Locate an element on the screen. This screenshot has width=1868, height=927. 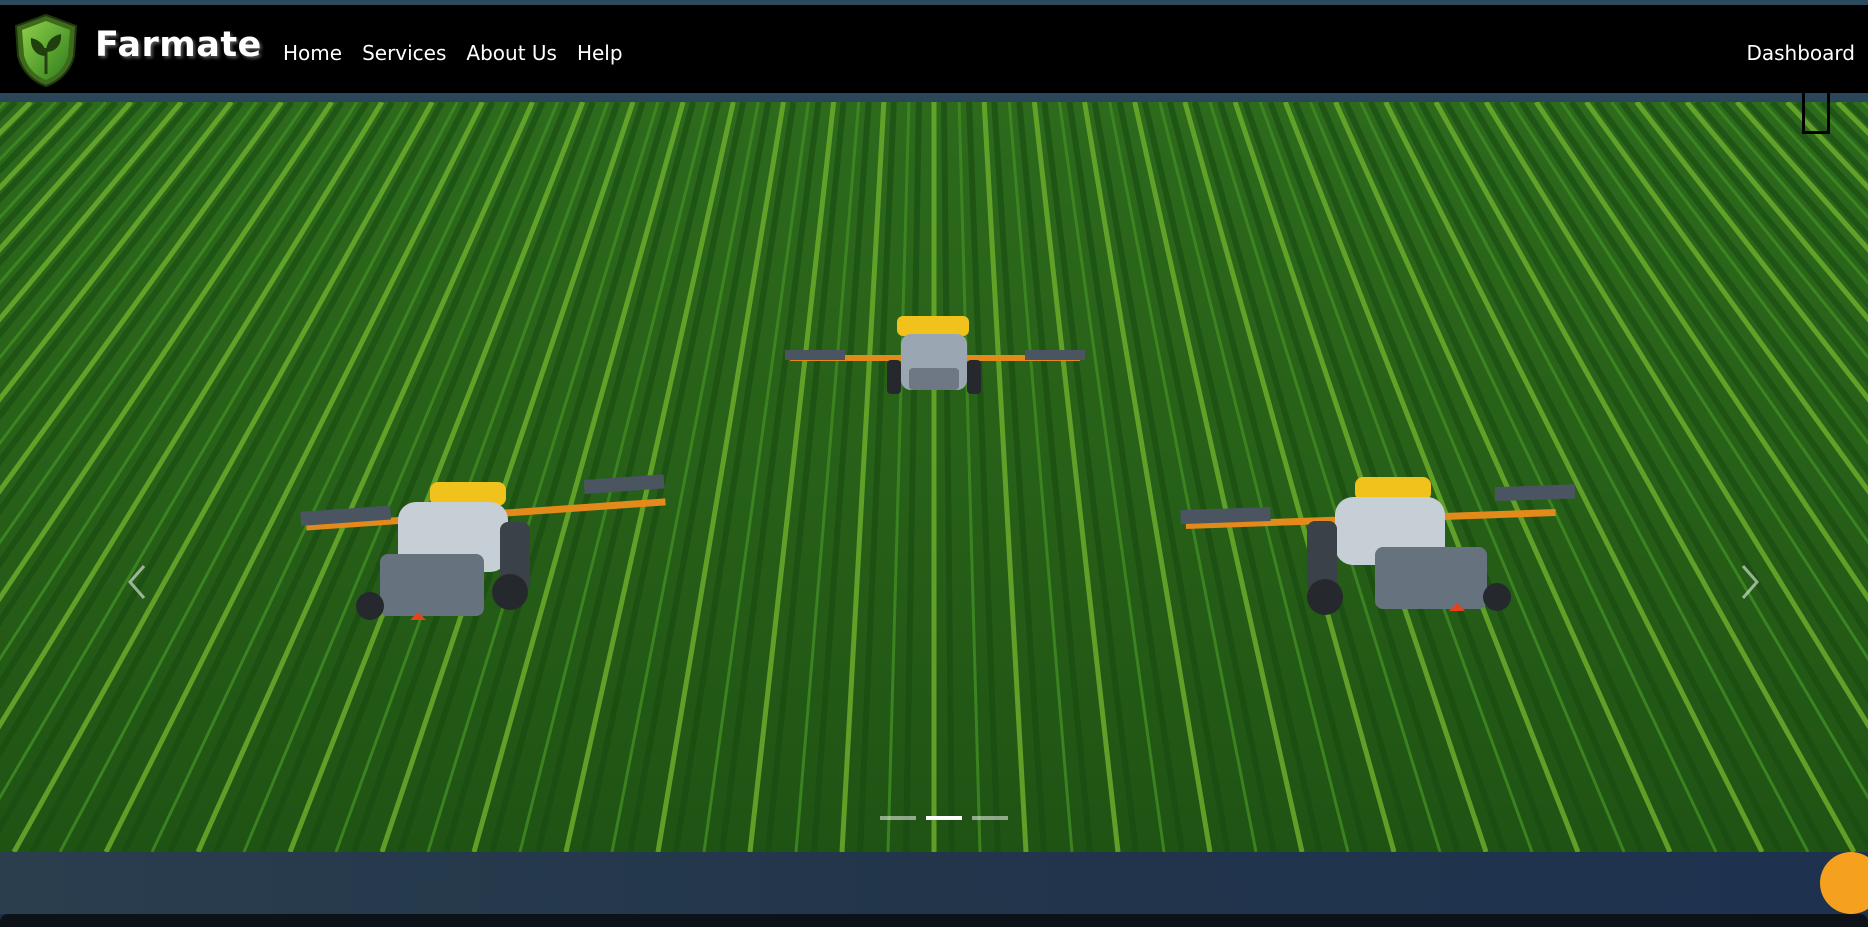
section-band is located at coordinates (934, 883).